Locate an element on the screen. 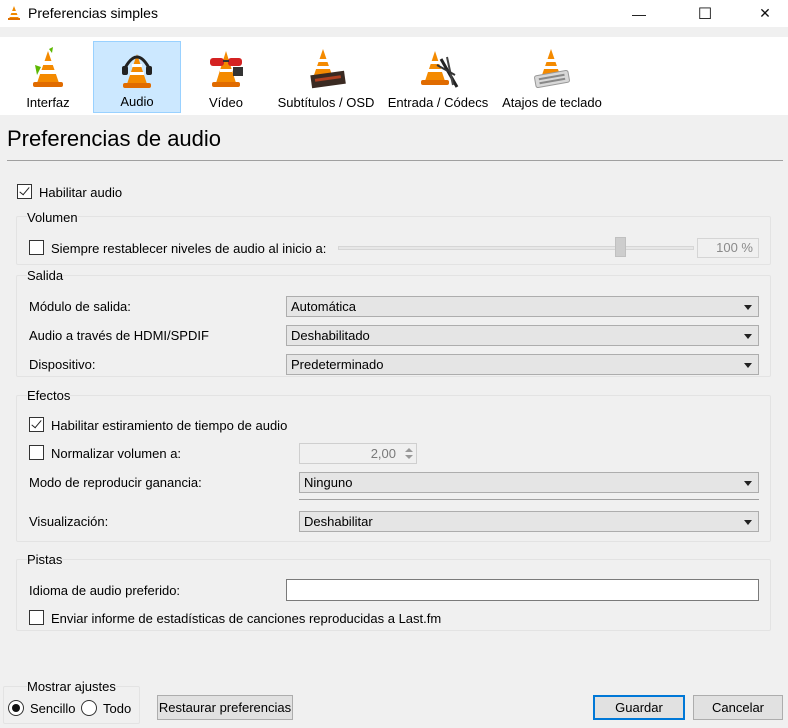 Image resolution: width=788 pixels, height=728 pixels. output-group-title: Salida is located at coordinates (45, 275).